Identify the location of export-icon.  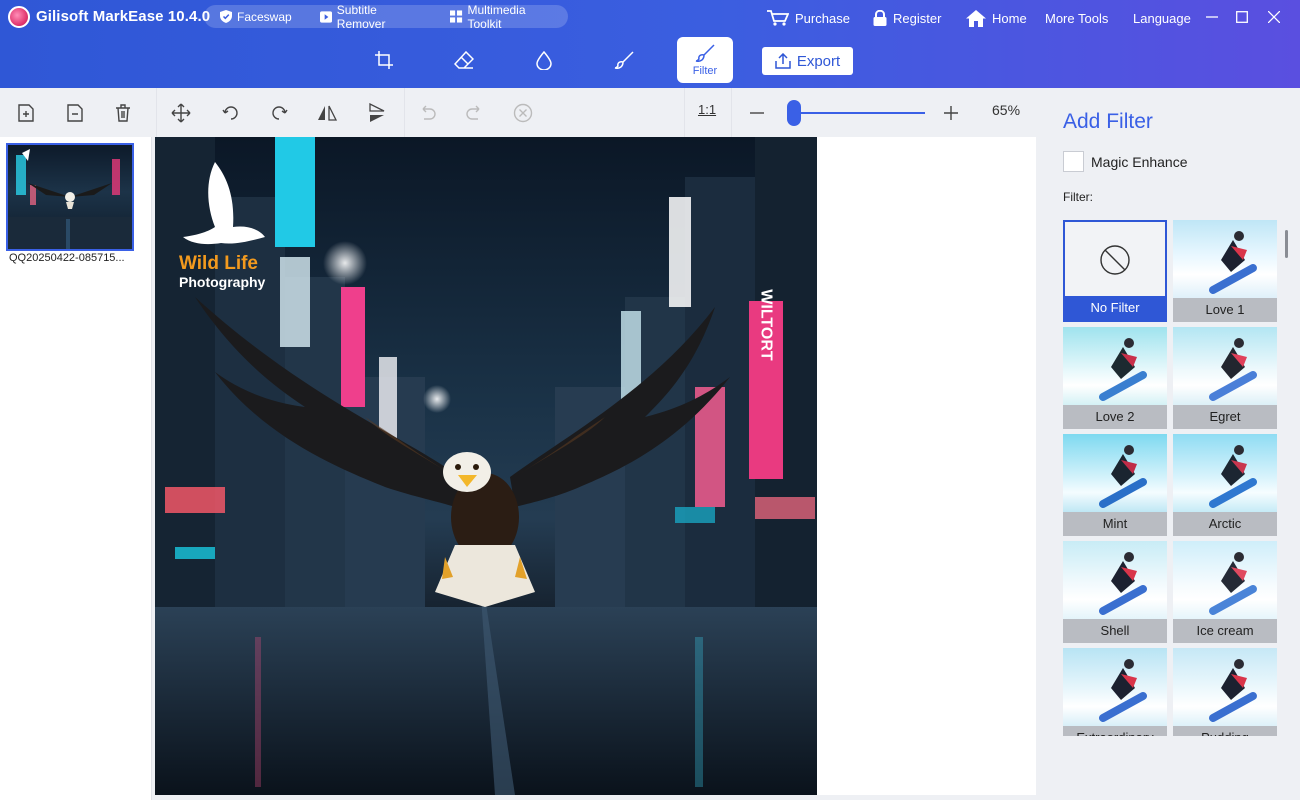
(783, 61).